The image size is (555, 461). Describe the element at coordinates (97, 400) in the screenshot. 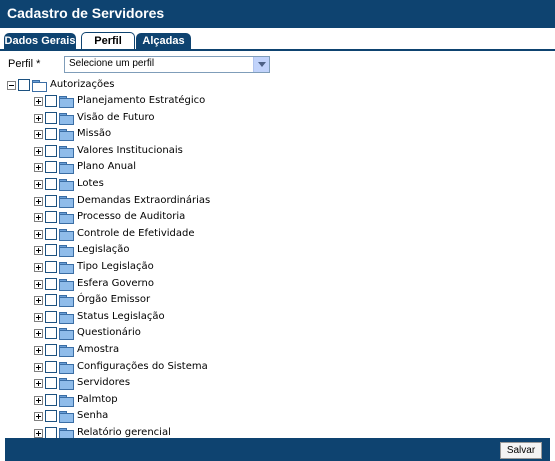

I see `tree-item-label: Palmtop` at that location.